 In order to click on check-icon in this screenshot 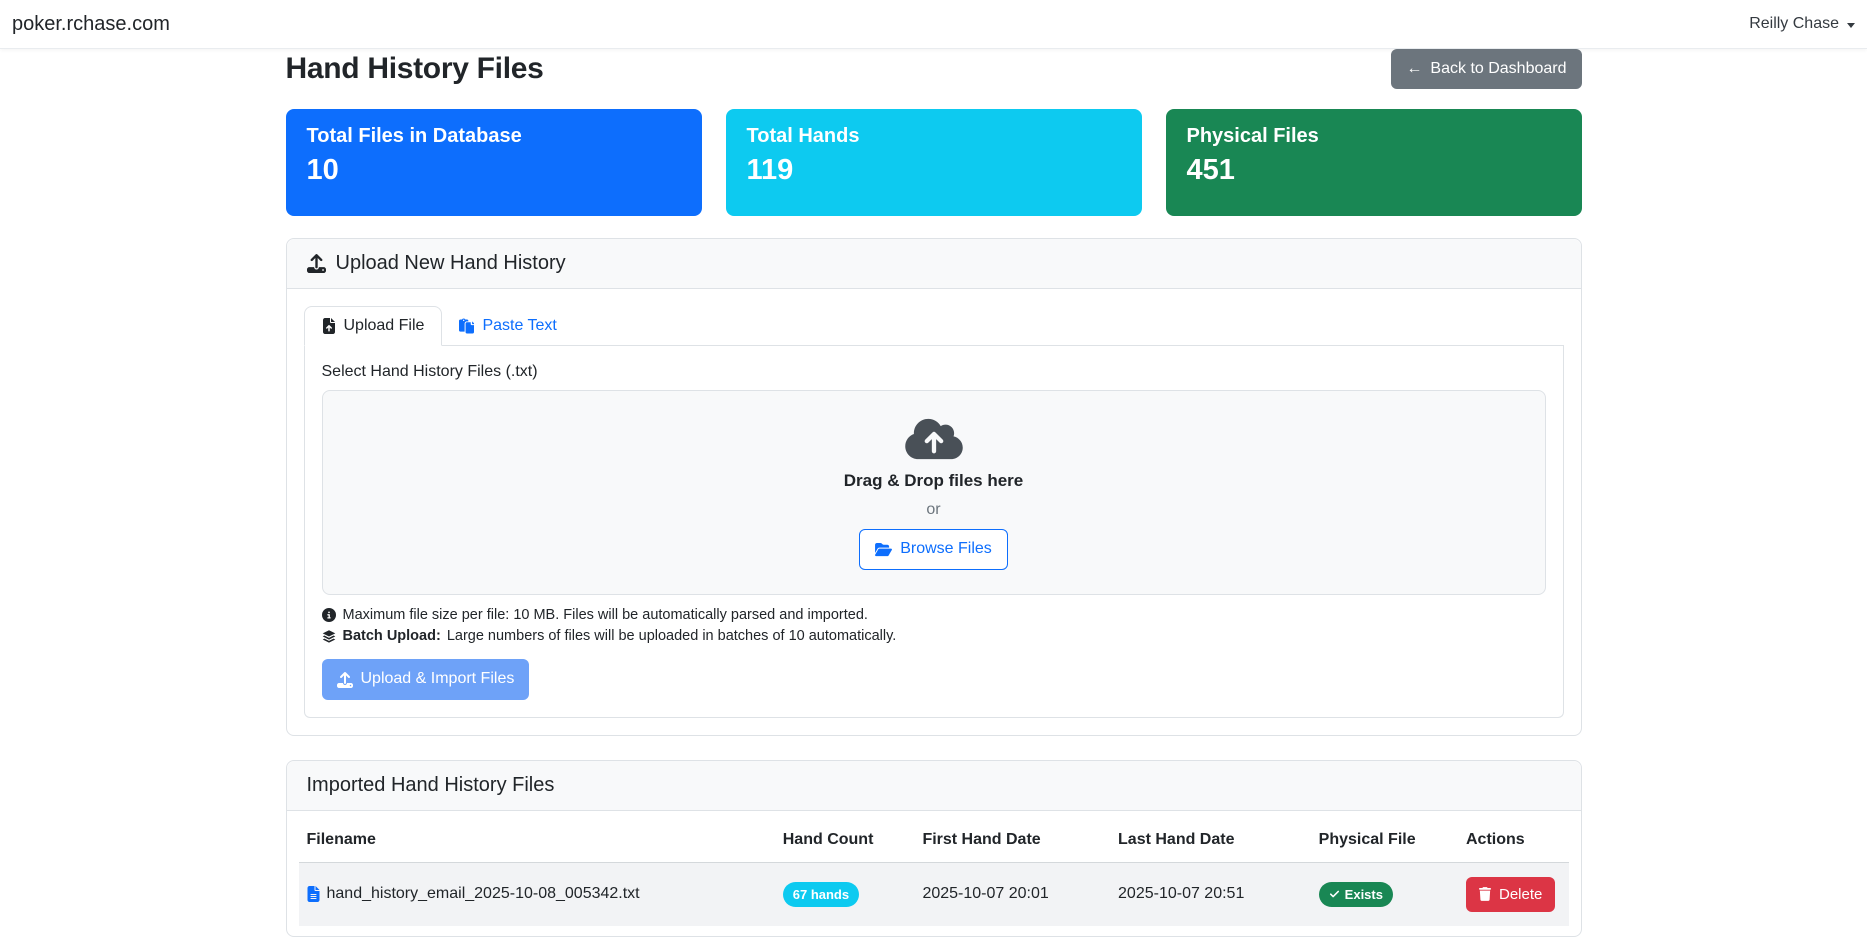, I will do `click(1334, 894)`.